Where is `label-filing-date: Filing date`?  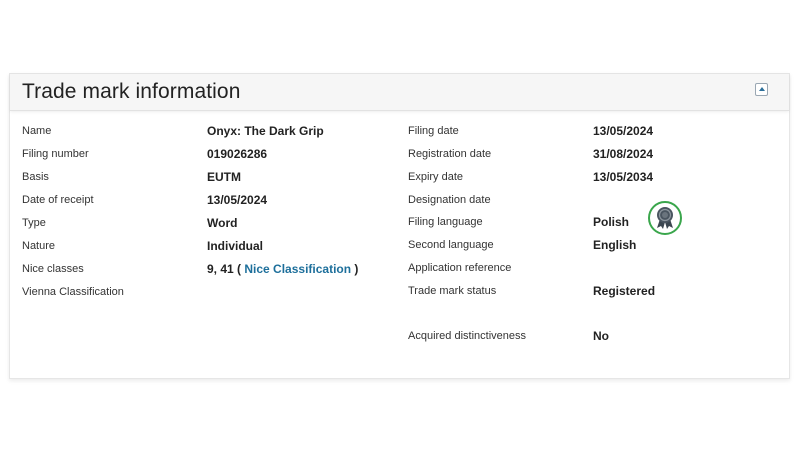 label-filing-date: Filing date is located at coordinates (433, 131).